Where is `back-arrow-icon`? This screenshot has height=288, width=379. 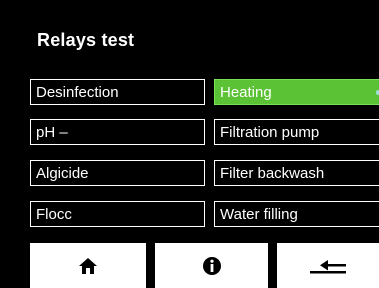
back-arrow-icon is located at coordinates (328, 266).